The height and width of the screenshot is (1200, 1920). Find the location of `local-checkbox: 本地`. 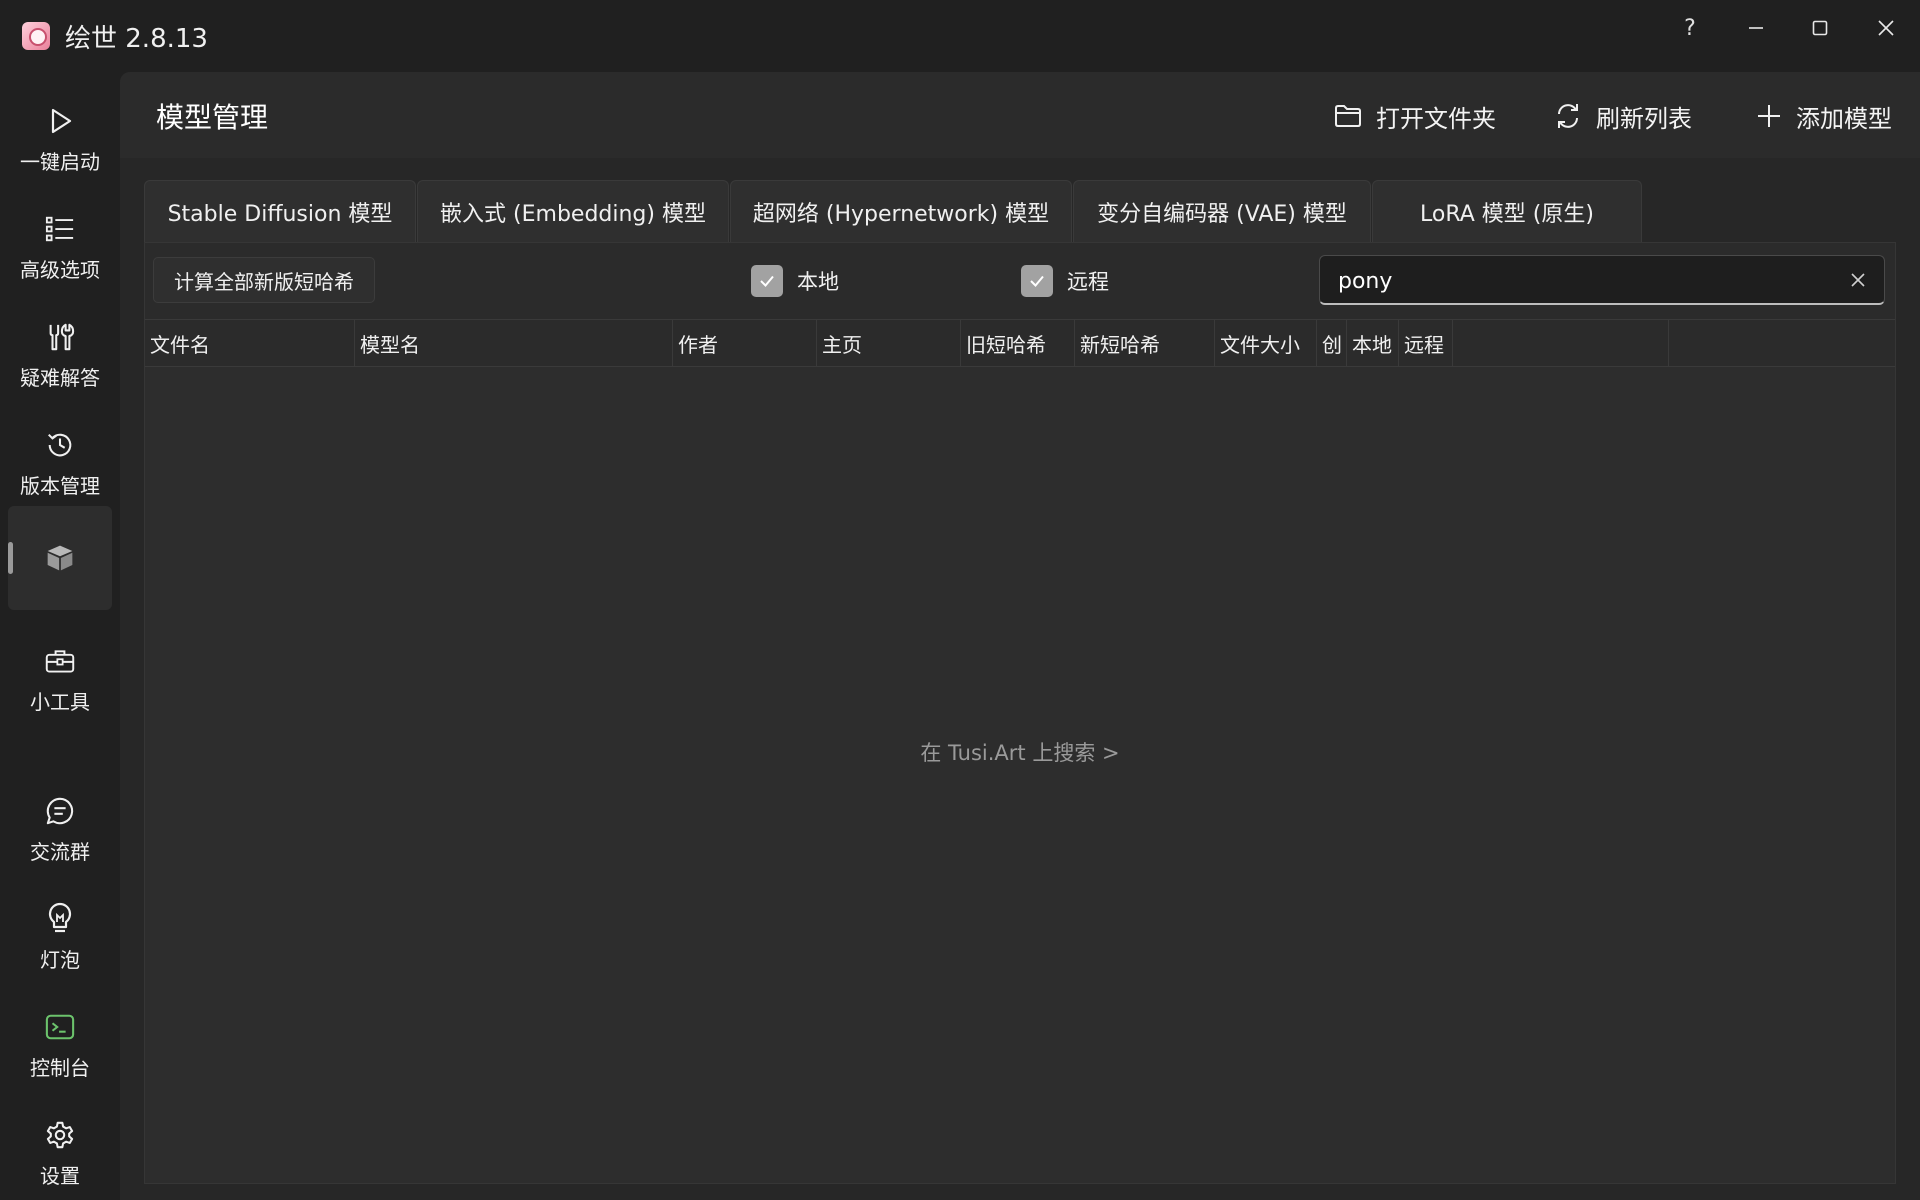

local-checkbox: 本地 is located at coordinates (795, 281).